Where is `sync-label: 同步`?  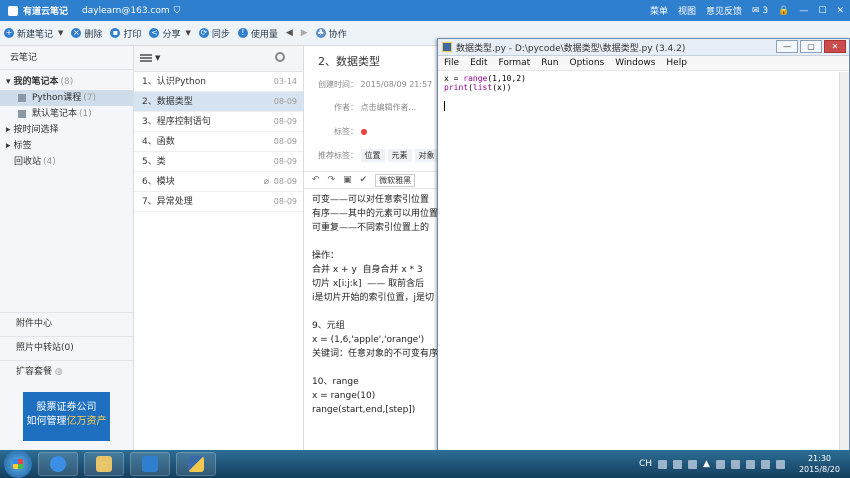
sync-label: 同步 is located at coordinates (220, 34).